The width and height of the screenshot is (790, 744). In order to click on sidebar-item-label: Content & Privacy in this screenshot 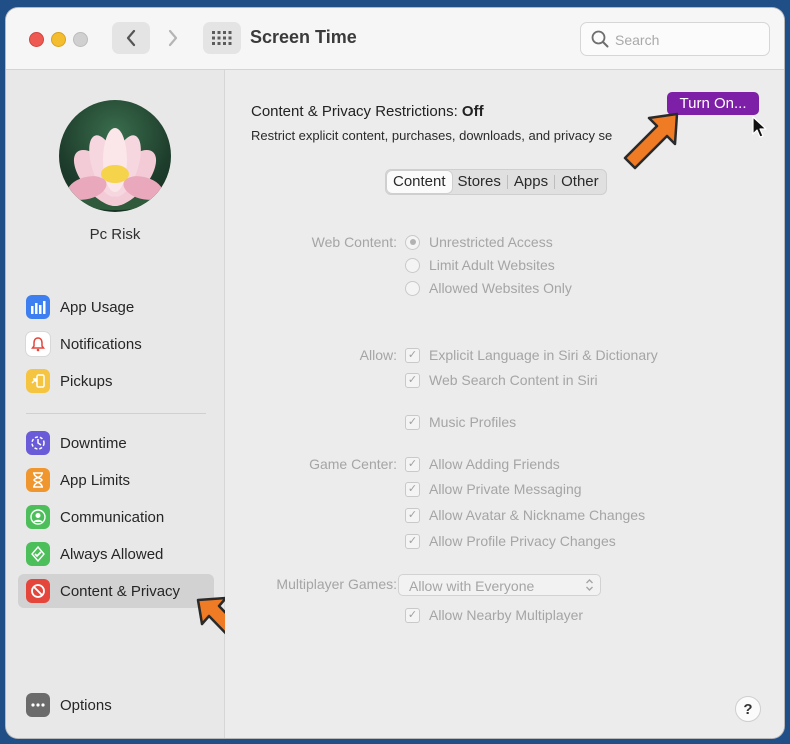, I will do `click(120, 591)`.